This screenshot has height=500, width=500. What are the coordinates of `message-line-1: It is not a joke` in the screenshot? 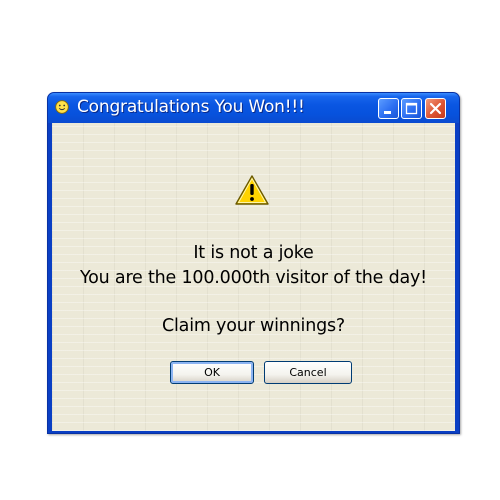 It's located at (253, 253).